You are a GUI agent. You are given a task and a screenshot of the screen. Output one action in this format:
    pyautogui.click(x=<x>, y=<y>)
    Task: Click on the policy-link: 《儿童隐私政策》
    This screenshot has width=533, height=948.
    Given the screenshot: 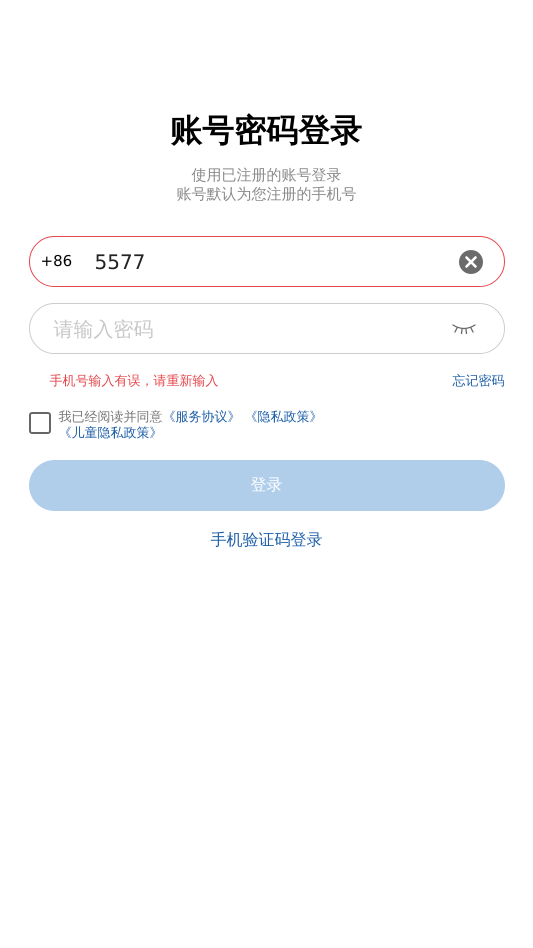 What is the action you would take?
    pyautogui.click(x=110, y=433)
    